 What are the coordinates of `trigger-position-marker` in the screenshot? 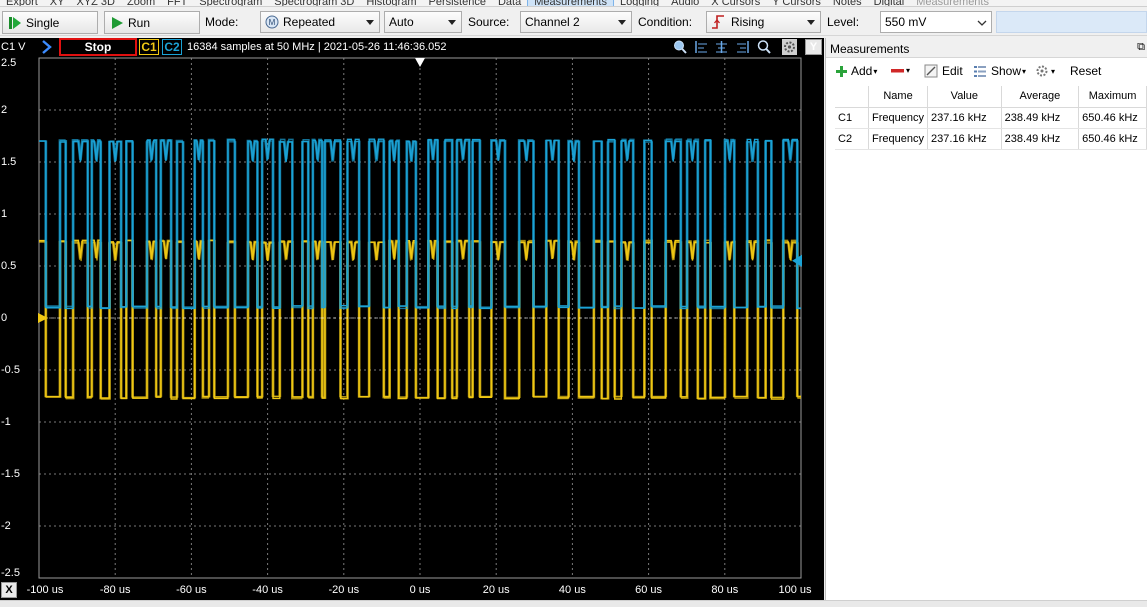 It's located at (420, 62).